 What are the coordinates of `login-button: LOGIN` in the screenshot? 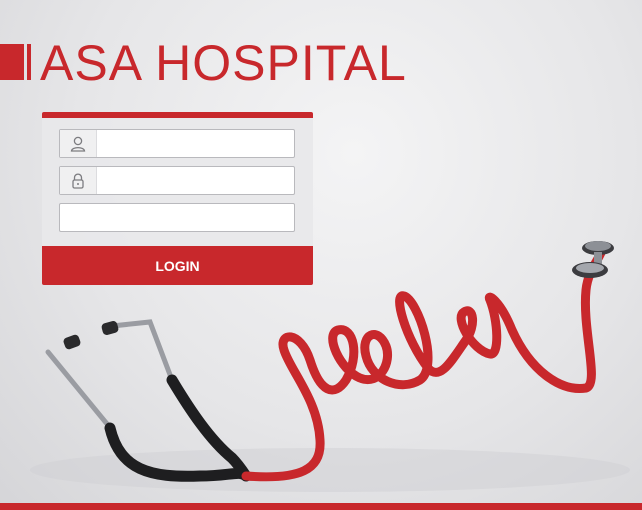 It's located at (177, 265).